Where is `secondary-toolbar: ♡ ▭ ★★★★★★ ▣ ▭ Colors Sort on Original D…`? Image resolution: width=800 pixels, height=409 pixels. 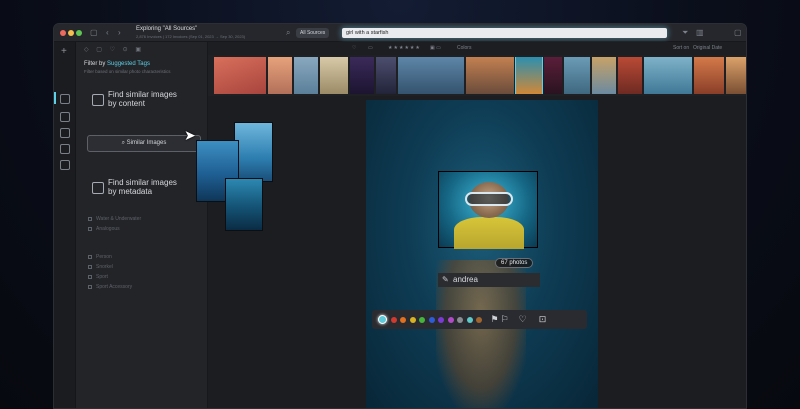 secondary-toolbar: ♡ ▭ ★★★★★★ ▣ ▭ Colors Sort on Original D… is located at coordinates (477, 48).